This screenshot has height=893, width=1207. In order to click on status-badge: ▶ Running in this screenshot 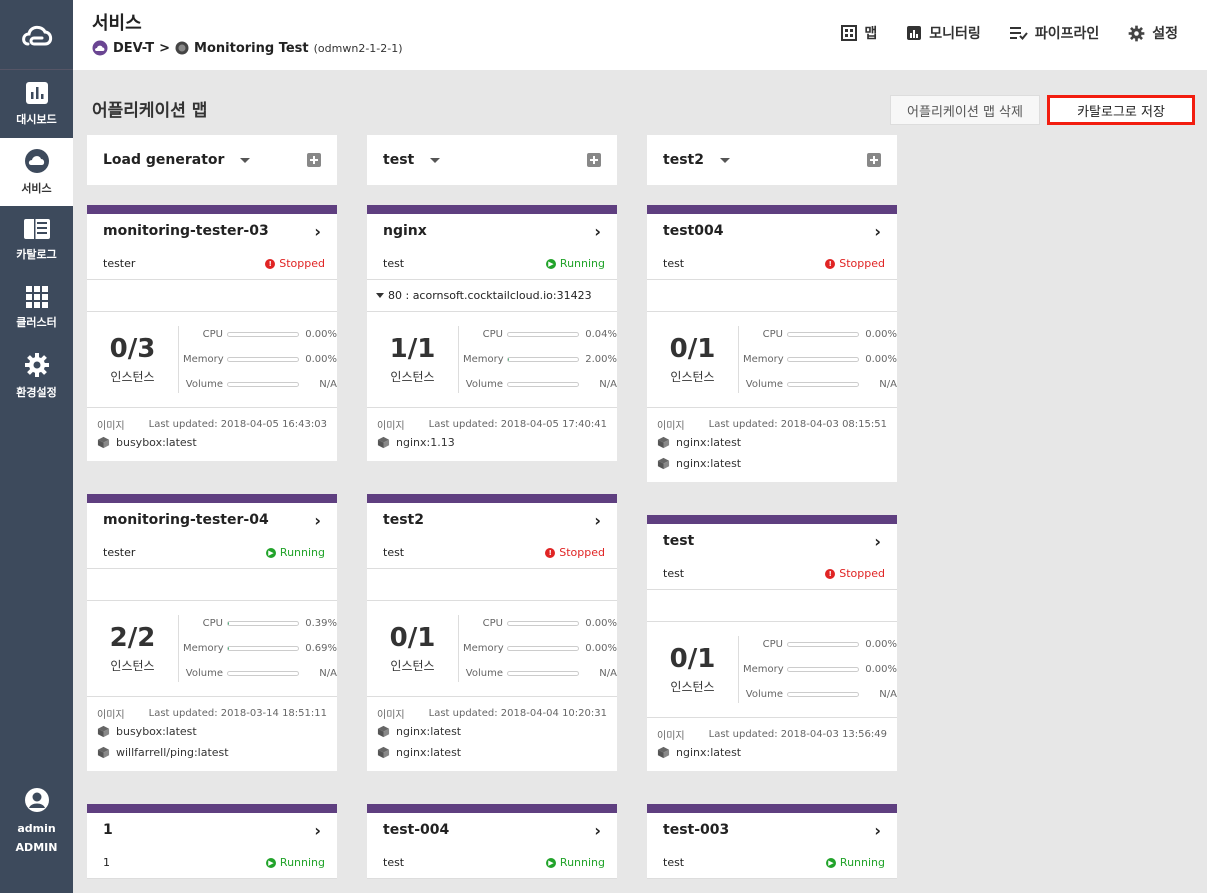, I will do `click(575, 862)`.